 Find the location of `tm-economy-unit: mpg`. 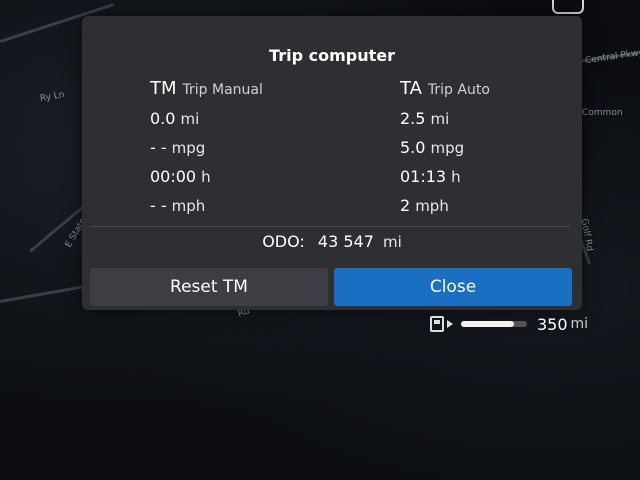

tm-economy-unit: mpg is located at coordinates (188, 147).